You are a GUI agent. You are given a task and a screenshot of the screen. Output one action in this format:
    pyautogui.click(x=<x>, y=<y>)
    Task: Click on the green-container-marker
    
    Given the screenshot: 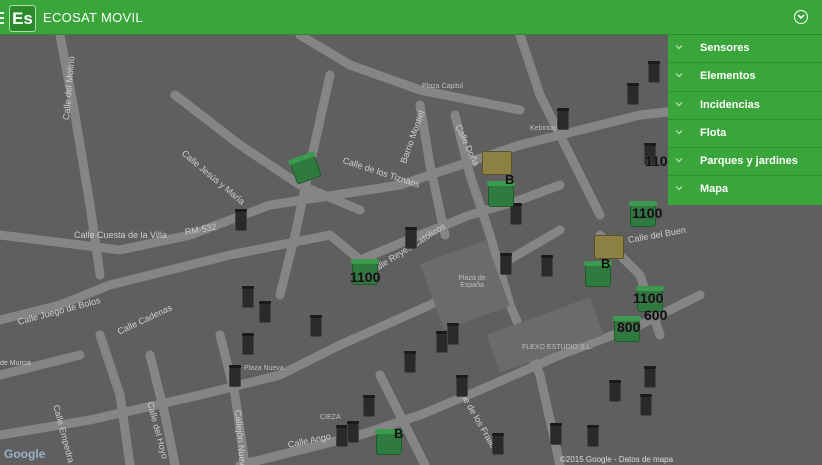 What is the action you would take?
    pyautogui.click(x=501, y=194)
    